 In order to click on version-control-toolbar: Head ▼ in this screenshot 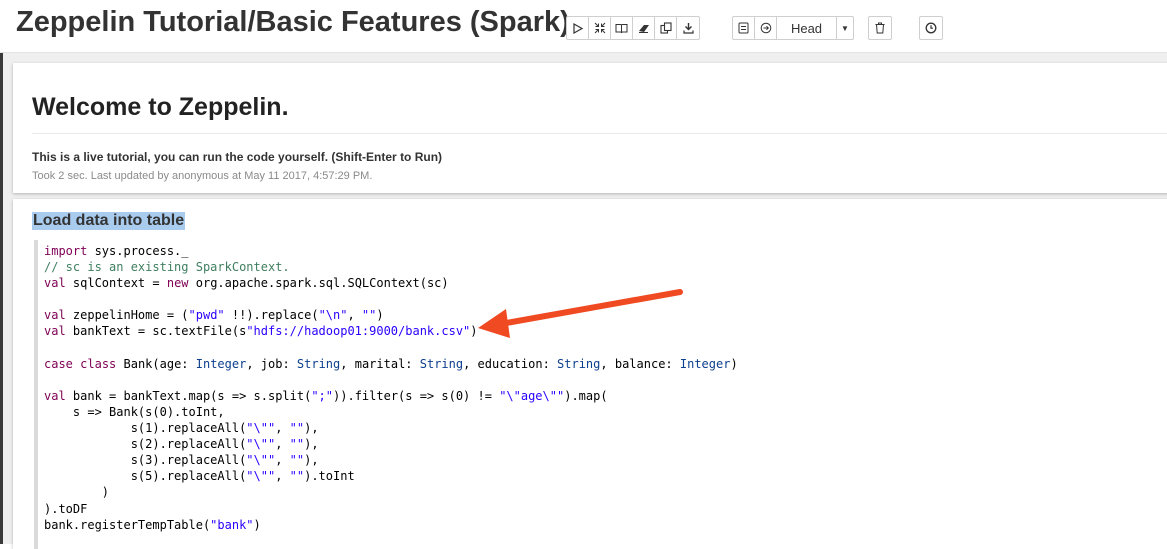, I will do `click(793, 28)`.